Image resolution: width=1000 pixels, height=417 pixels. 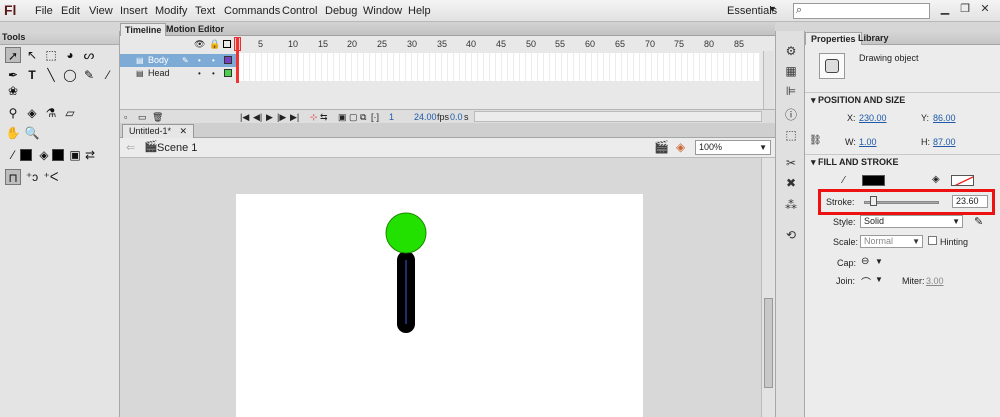 What do you see at coordinates (13, 75) in the screenshot?
I see `pen-tool-icon: ✒` at bounding box center [13, 75].